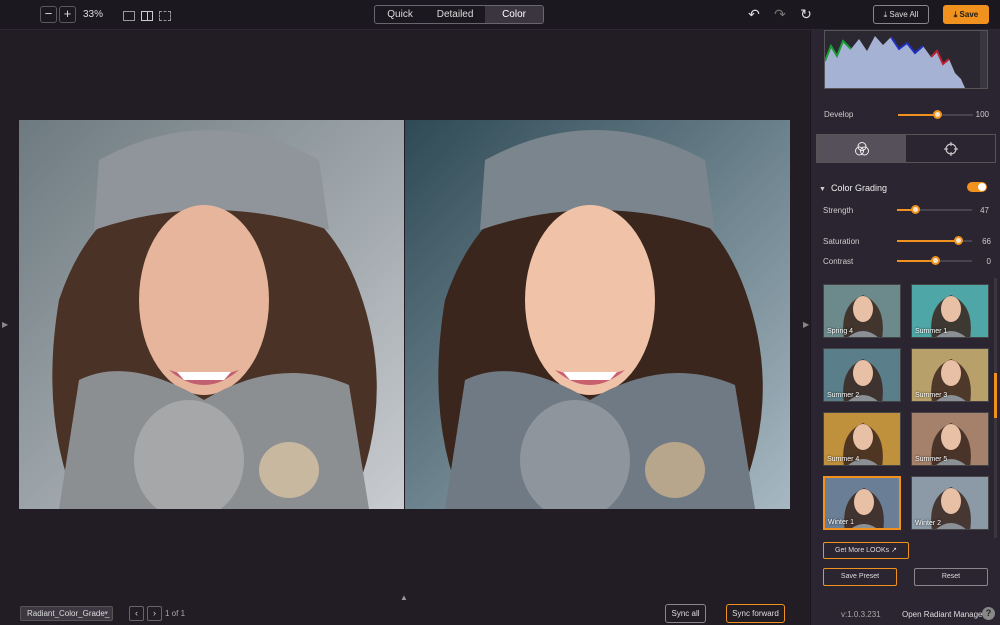 Image resolution: width=1000 pixels, height=625 pixels. I want to click on chevron-down-icon: ▾, so click(106, 613).